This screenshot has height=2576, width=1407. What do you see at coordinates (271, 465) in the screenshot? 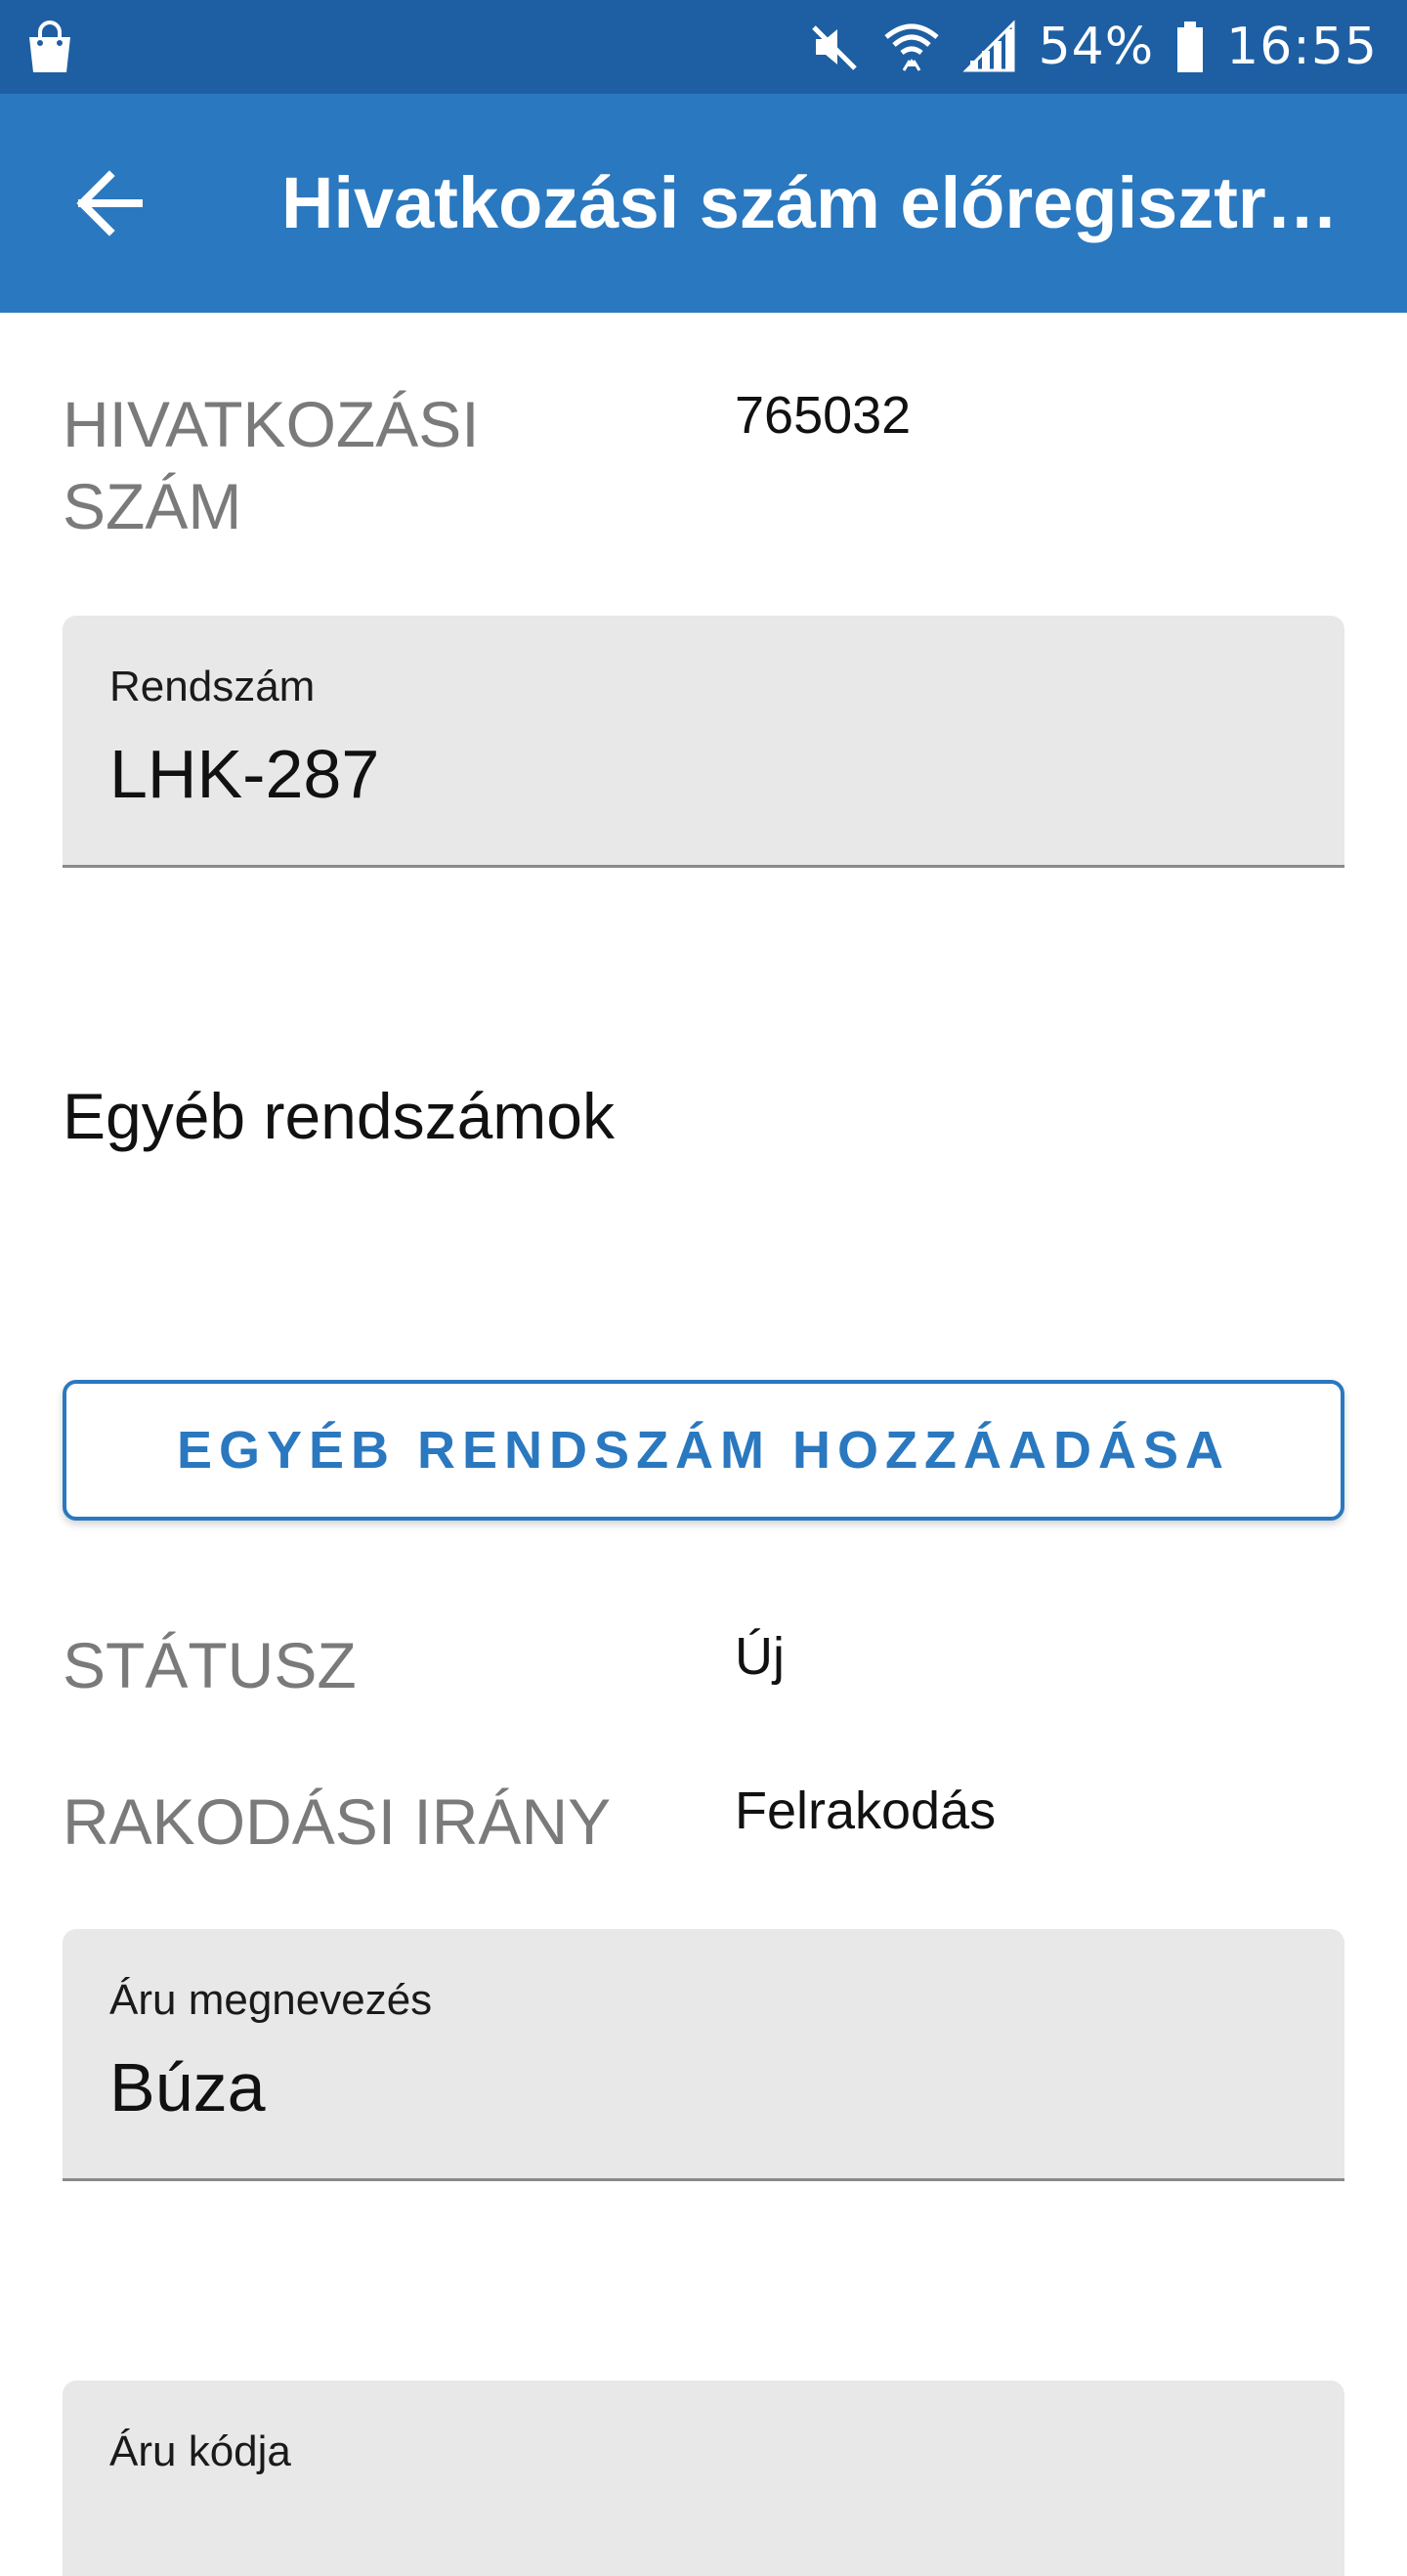
I see `reference-number-label: HIVATKOZÁSI SZÁM` at bounding box center [271, 465].